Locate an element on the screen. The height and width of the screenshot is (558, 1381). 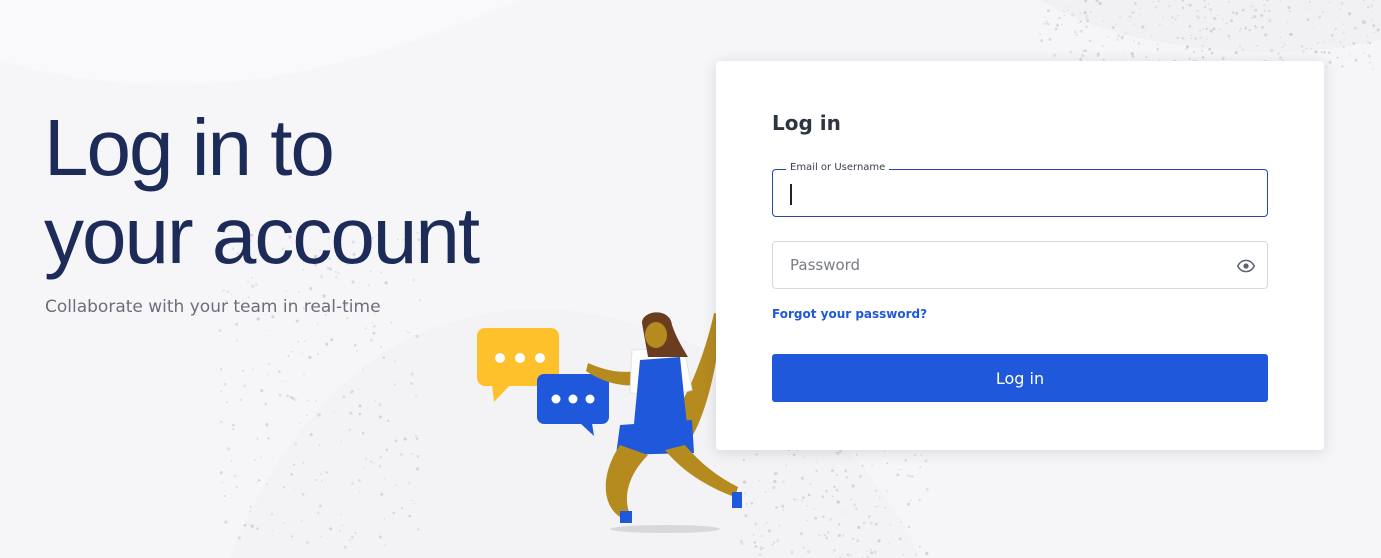
password-input is located at coordinates (1020, 265).